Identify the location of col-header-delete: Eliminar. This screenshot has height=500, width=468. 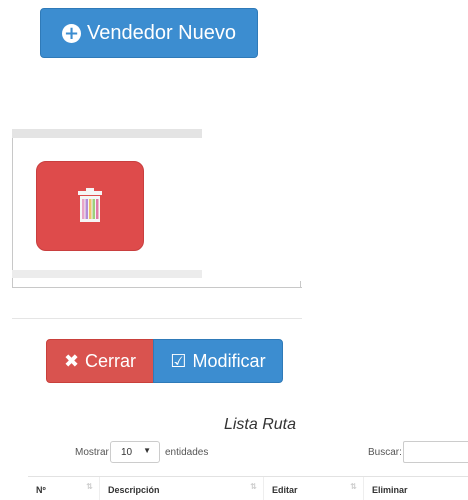
(416, 488).